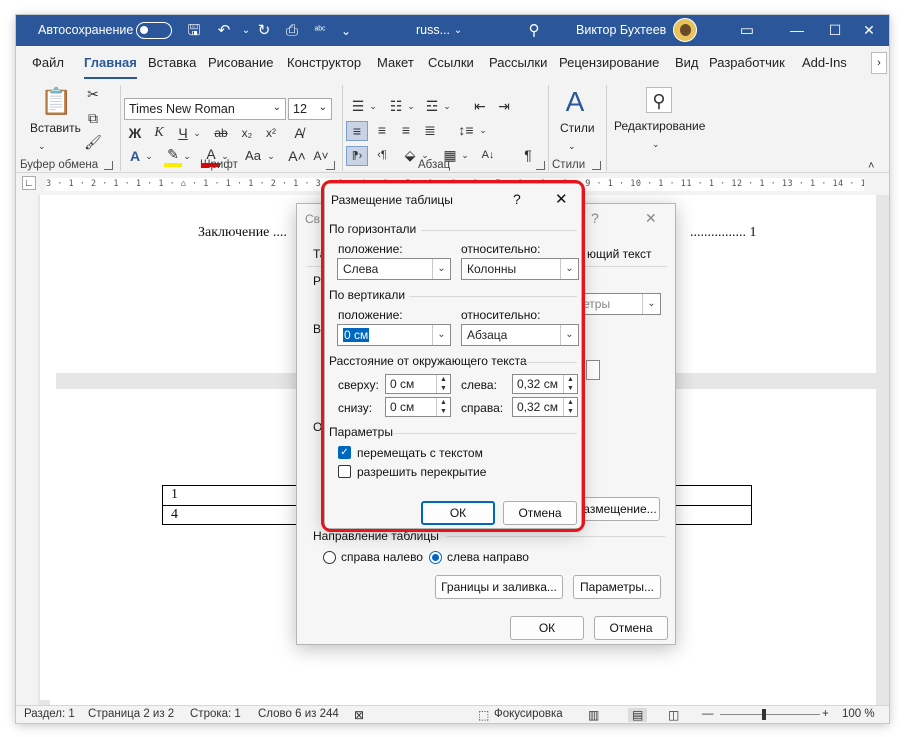  I want to click on zoom-in-icon: +, so click(825, 714).